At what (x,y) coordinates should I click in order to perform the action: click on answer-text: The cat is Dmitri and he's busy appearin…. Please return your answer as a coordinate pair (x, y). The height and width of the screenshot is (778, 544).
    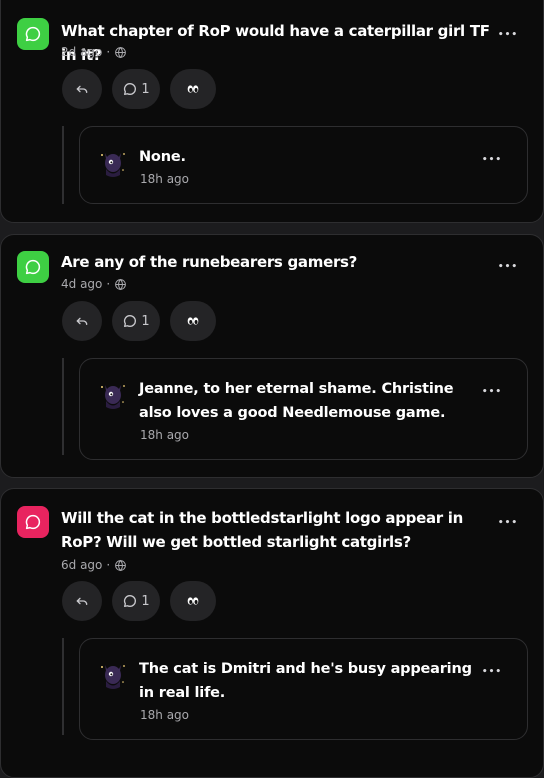
    Looking at the image, I should click on (305, 681).